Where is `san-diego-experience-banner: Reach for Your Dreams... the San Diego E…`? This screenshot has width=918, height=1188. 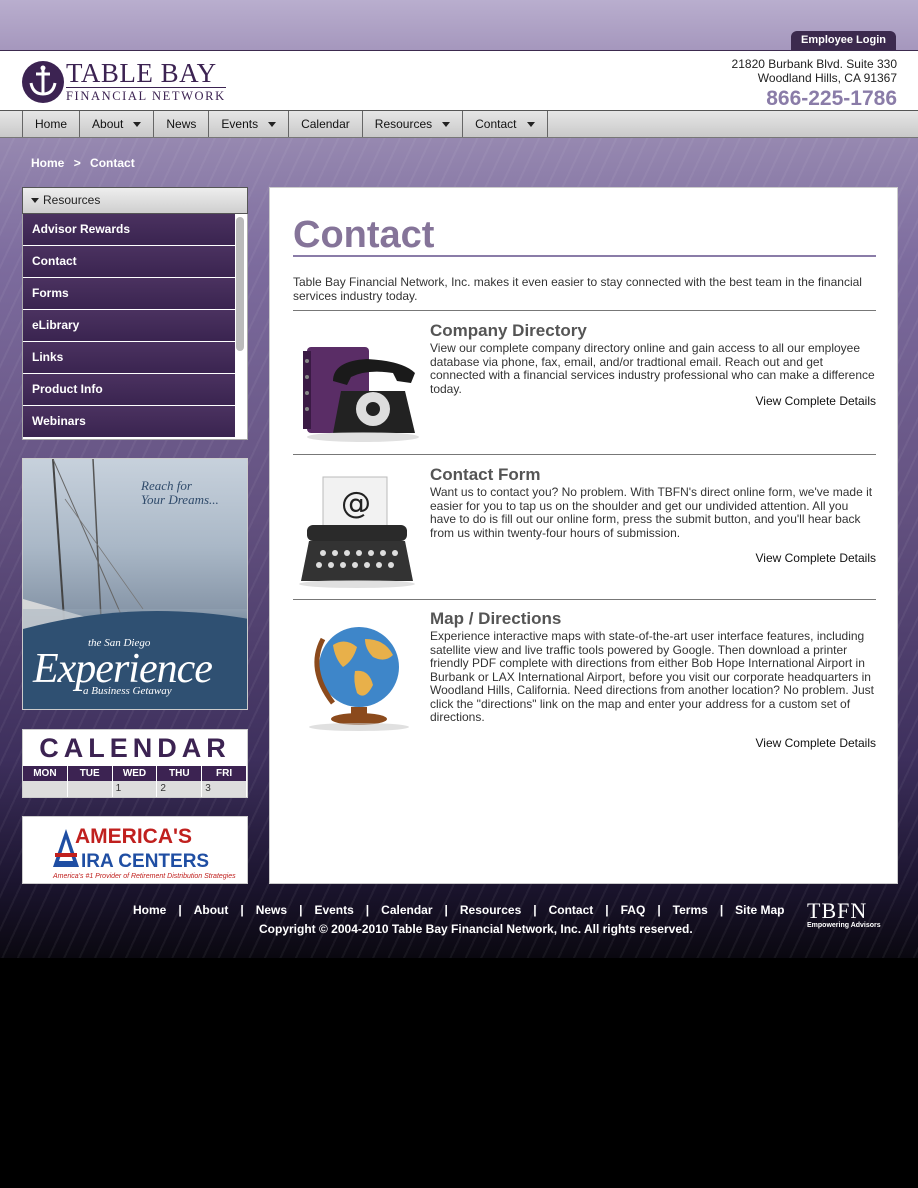
san-diego-experience-banner: Reach for Your Dreams... the San Diego E… is located at coordinates (135, 584).